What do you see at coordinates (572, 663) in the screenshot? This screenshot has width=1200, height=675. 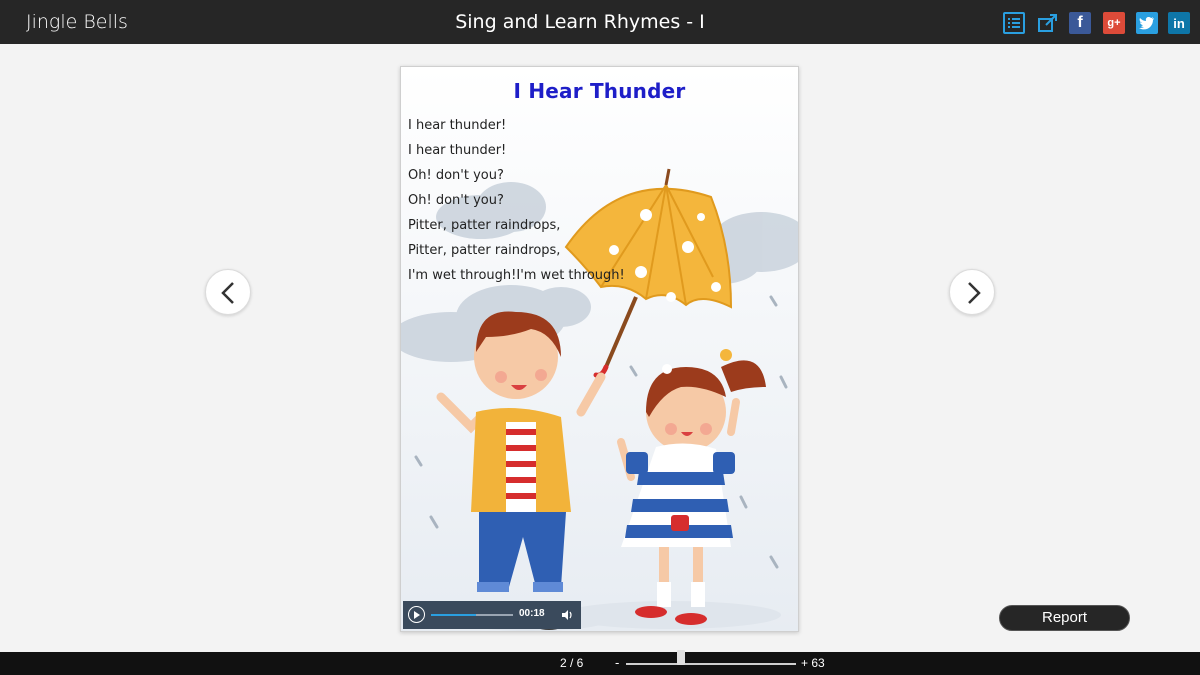 I see `page-counter: 2 / 6` at bounding box center [572, 663].